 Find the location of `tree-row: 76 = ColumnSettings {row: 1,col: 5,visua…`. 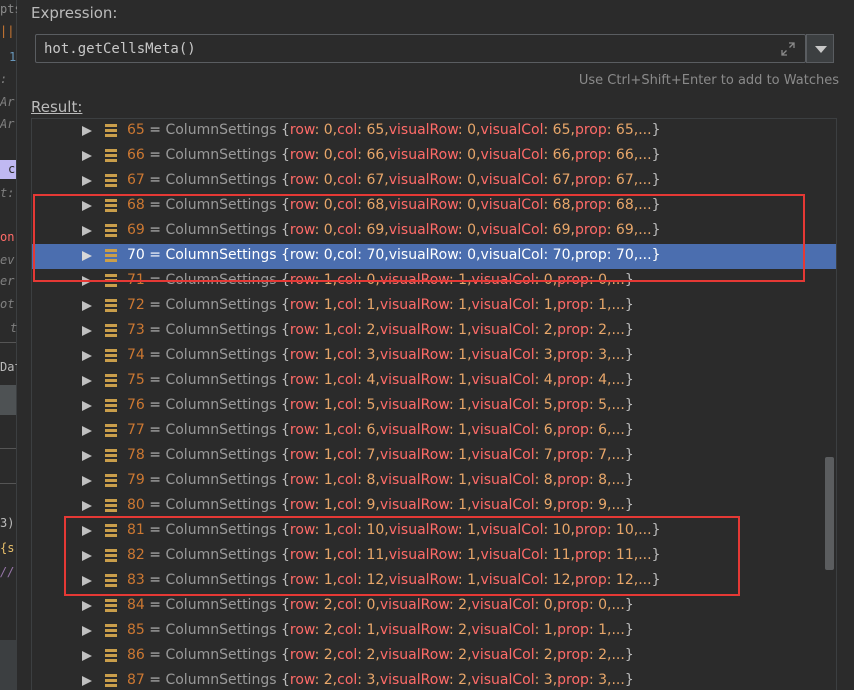

tree-row: 76 = ColumnSettings {row: 1,col: 5,visua… is located at coordinates (434, 406).